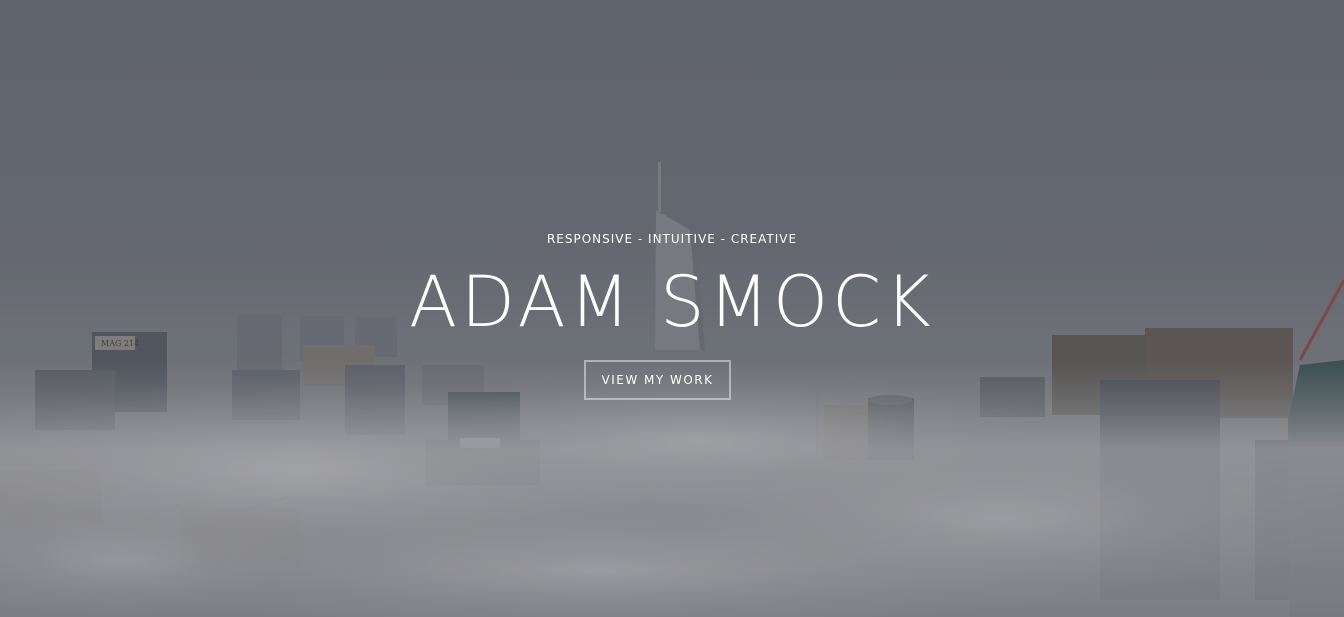 This screenshot has width=1344, height=617. I want to click on hero-title: ADAM SMOCK, so click(672, 302).